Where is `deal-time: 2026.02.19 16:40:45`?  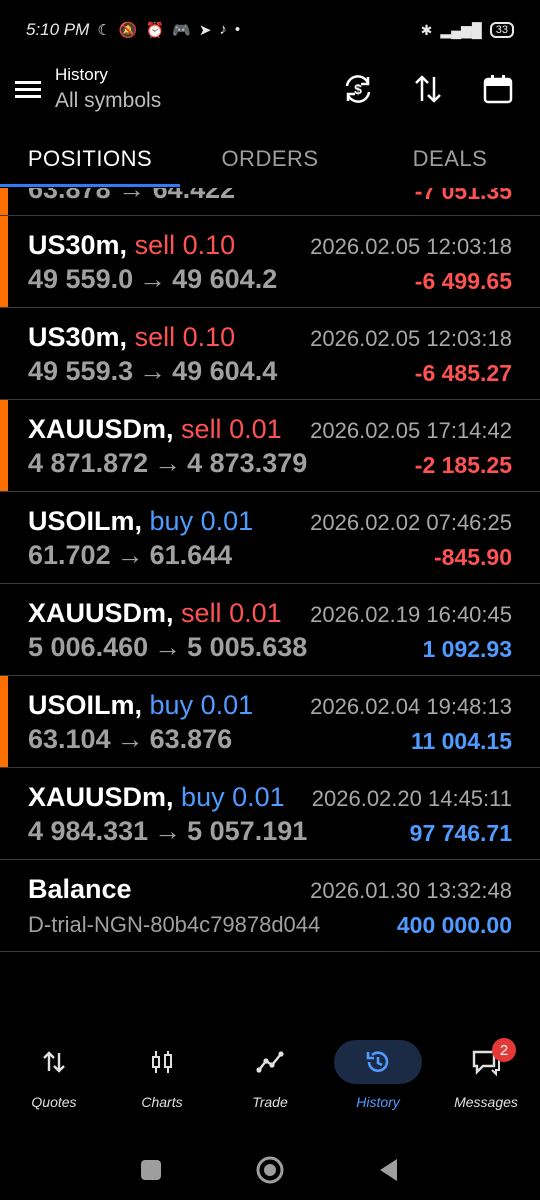 deal-time: 2026.02.19 16:40:45 is located at coordinates (411, 614).